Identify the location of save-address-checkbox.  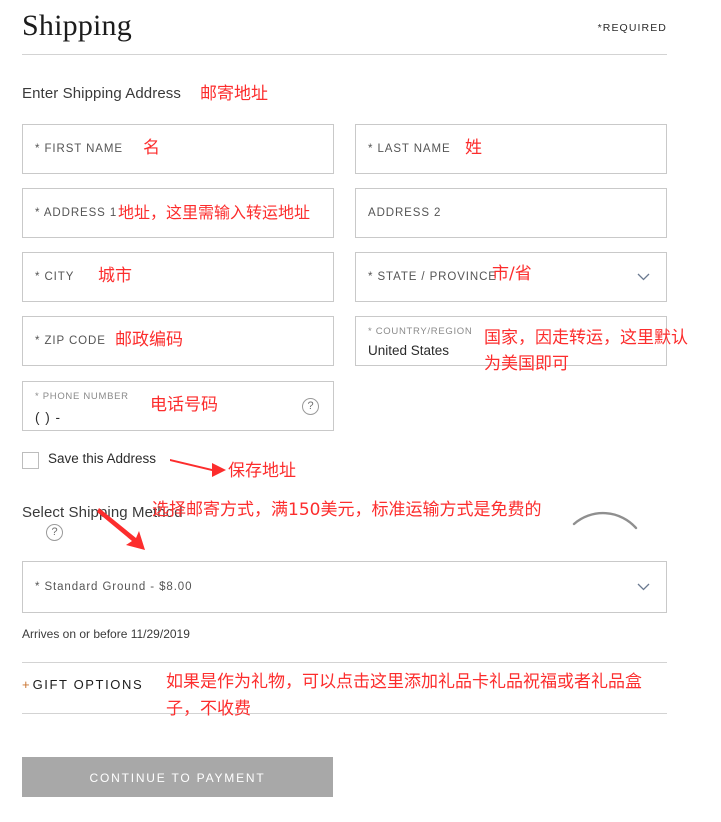
(30, 460).